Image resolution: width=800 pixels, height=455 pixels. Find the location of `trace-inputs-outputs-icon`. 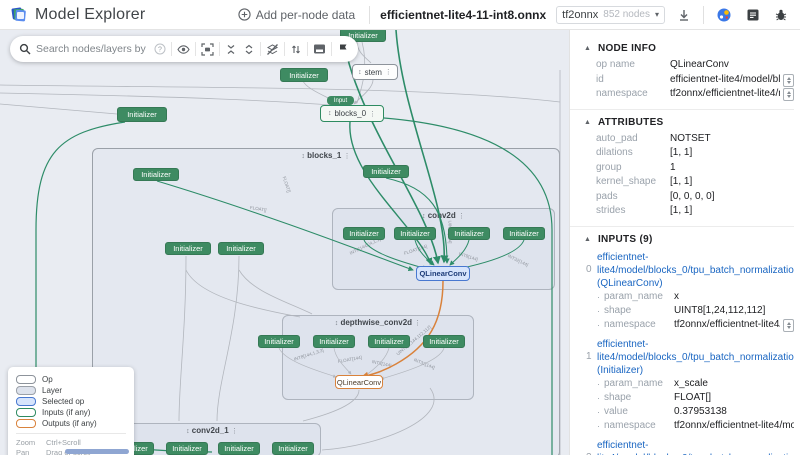

trace-inputs-outputs-icon is located at coordinates (296, 49).